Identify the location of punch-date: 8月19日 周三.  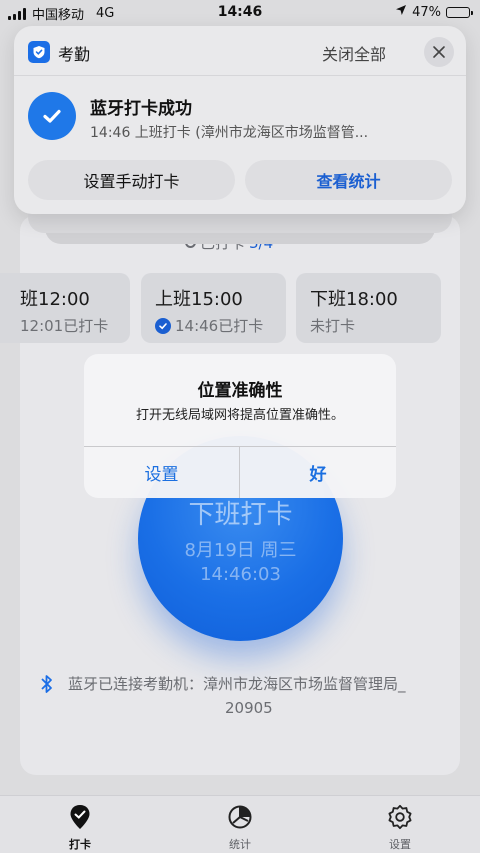
(240, 550).